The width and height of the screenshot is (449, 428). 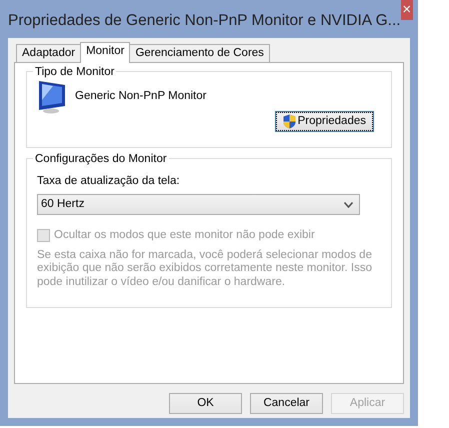 I want to click on tab: Monitor, so click(x=105, y=52).